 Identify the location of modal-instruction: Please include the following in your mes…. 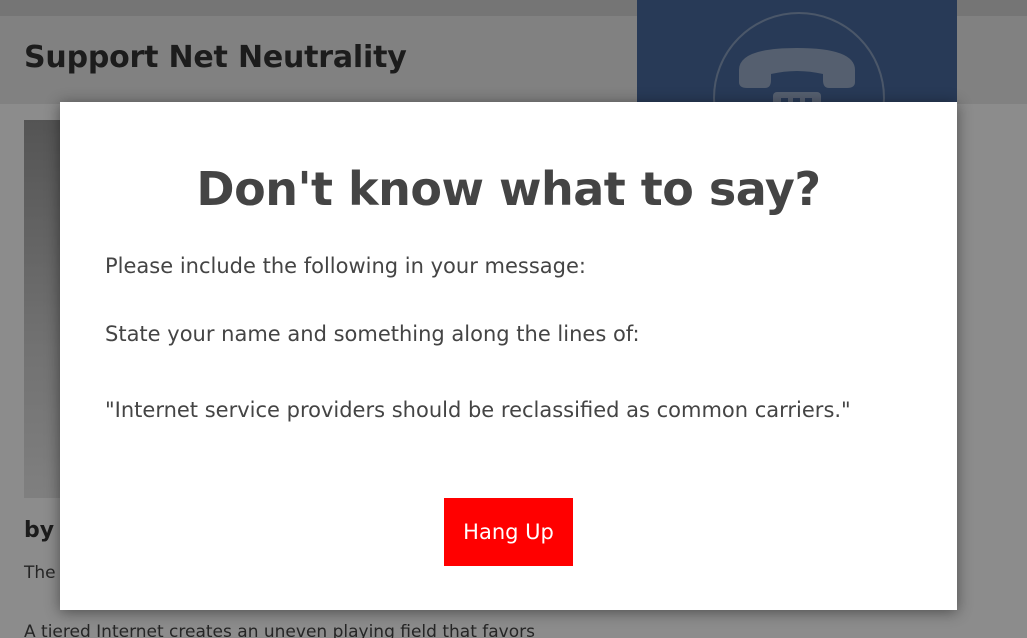
(345, 266).